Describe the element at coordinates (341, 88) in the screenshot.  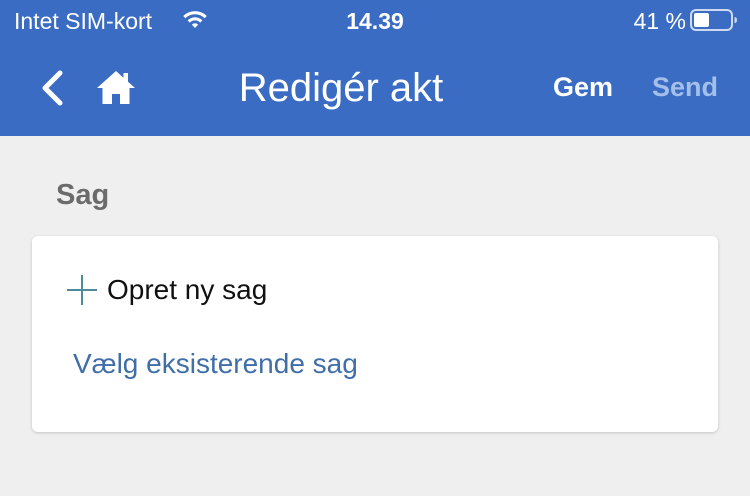
I see `page-title: Redigér akt` at that location.